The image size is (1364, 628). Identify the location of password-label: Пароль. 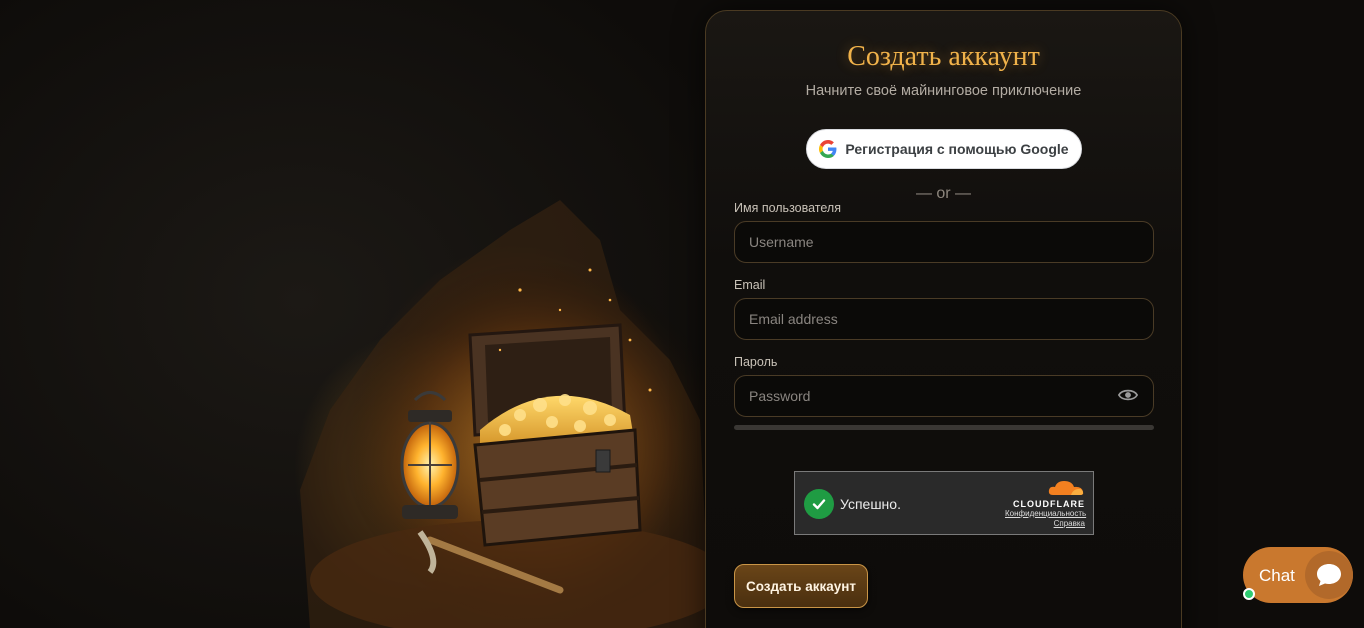
(756, 362).